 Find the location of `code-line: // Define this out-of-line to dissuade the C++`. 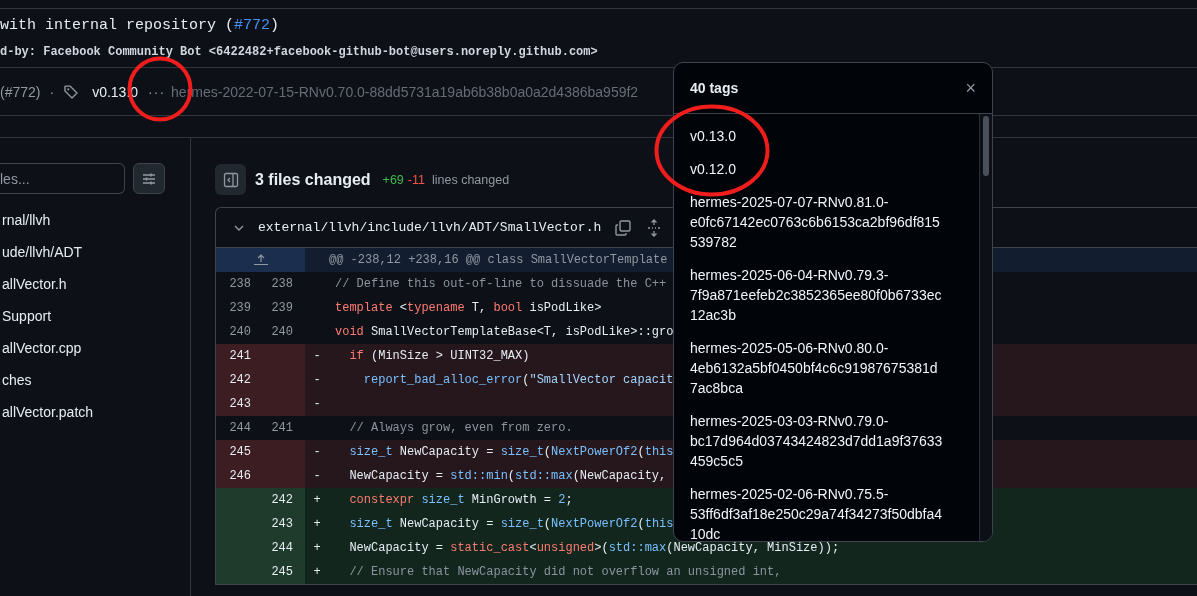

code-line: // Define this out-of-line to dissuade the C++ is located at coordinates (500, 284).